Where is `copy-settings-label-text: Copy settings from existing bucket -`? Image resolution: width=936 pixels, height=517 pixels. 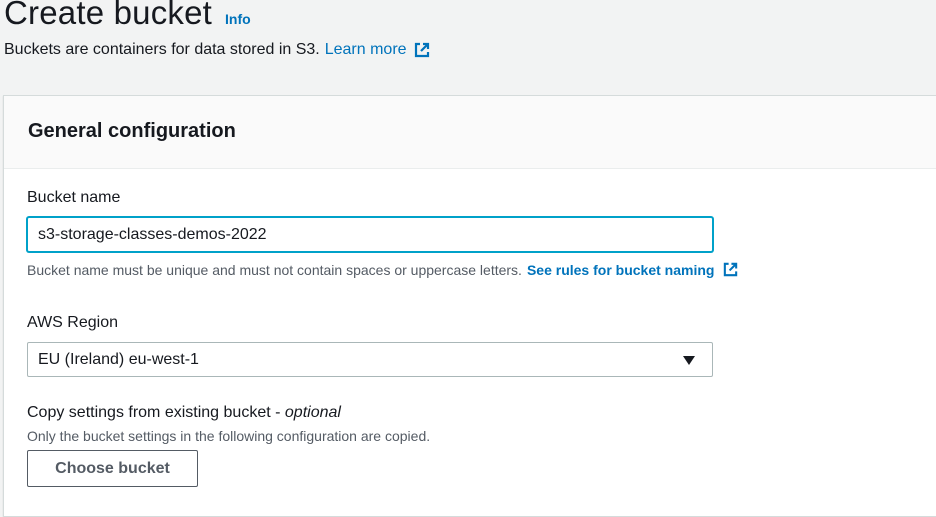 copy-settings-label-text: Copy settings from existing bucket - is located at coordinates (156, 412).